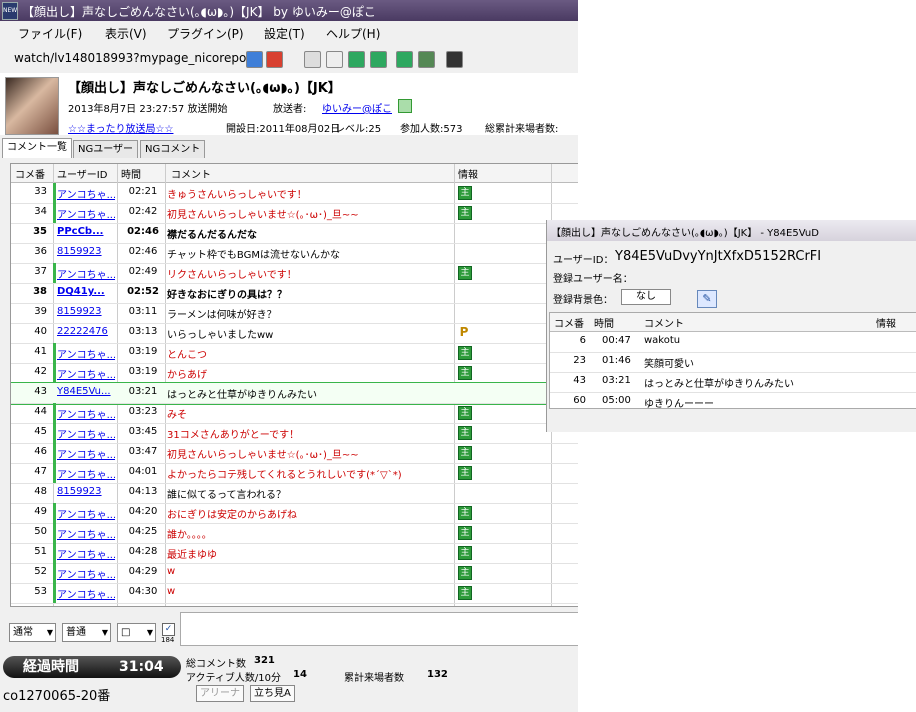 Image resolution: width=916 pixels, height=712 pixels. Describe the element at coordinates (32, 632) in the screenshot. I see `mode-select: 通常 ▼` at that location.